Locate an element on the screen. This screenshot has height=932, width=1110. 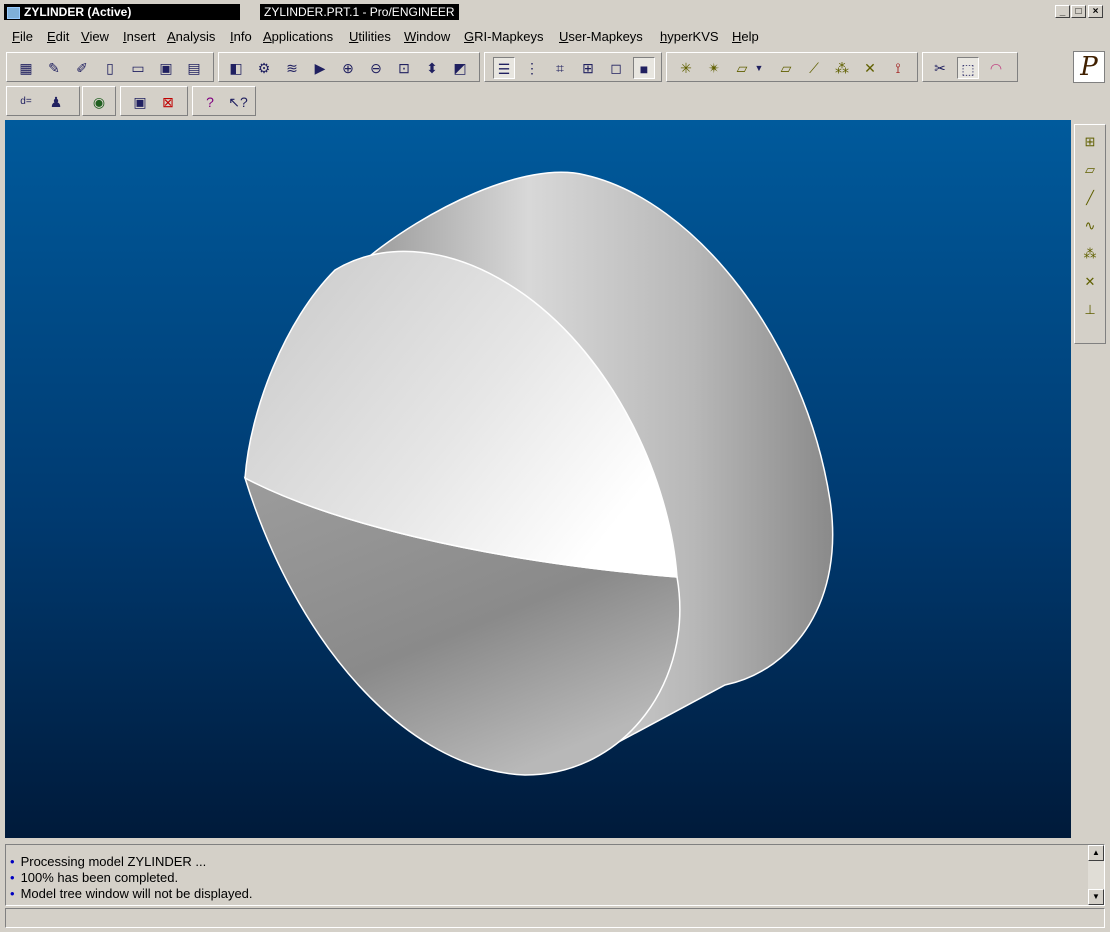
view-toolbar: ◧ ⚙ ≋ ▶ ⊕ ⊖ ⊡ ⬍ ◩ is located at coordinates (349, 67).